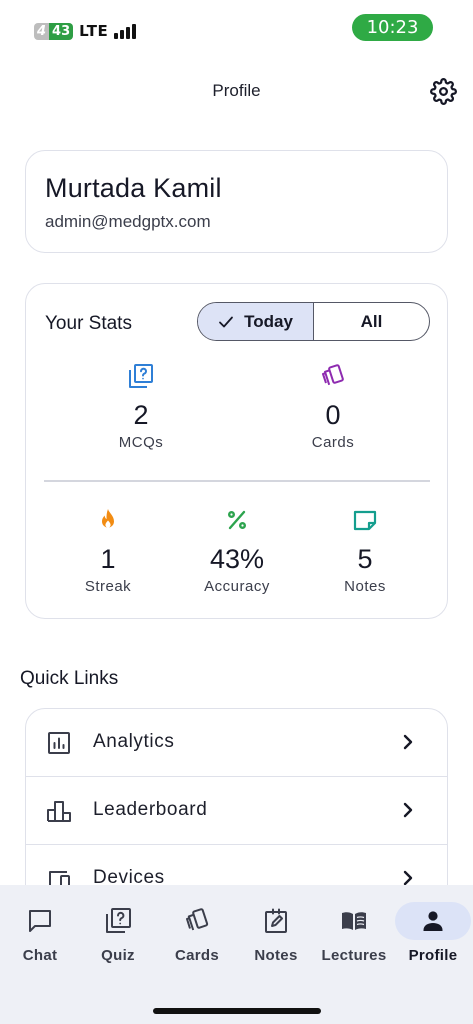 The width and height of the screenshot is (473, 1024). What do you see at coordinates (237, 586) in the screenshot?
I see `stat-accuracy-label: Accuracy` at bounding box center [237, 586].